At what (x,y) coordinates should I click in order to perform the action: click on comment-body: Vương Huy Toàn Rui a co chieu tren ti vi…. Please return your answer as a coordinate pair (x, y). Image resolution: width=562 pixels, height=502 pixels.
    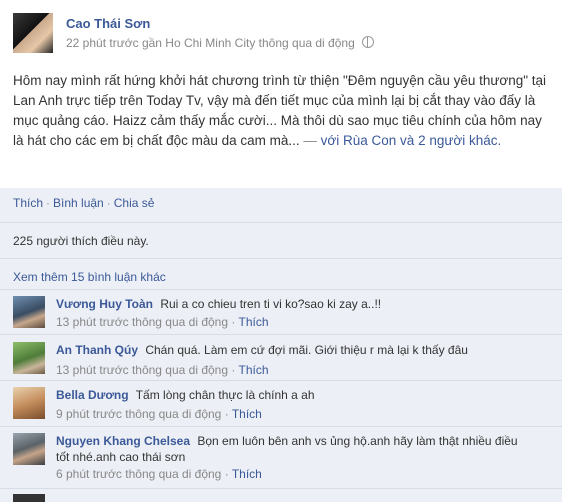
    Looking at the image, I should click on (304, 304).